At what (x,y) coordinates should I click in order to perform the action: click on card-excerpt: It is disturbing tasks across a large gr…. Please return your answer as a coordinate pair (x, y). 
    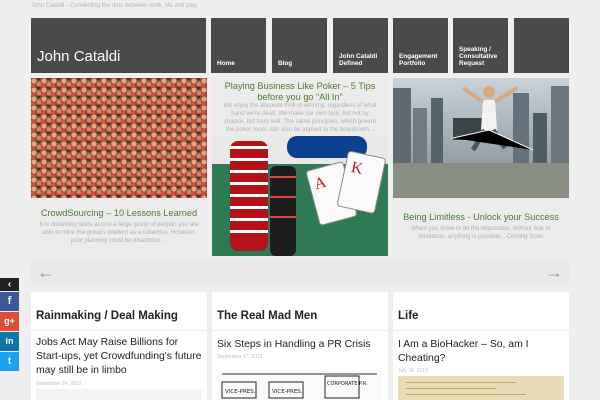
    Looking at the image, I should click on (119, 233).